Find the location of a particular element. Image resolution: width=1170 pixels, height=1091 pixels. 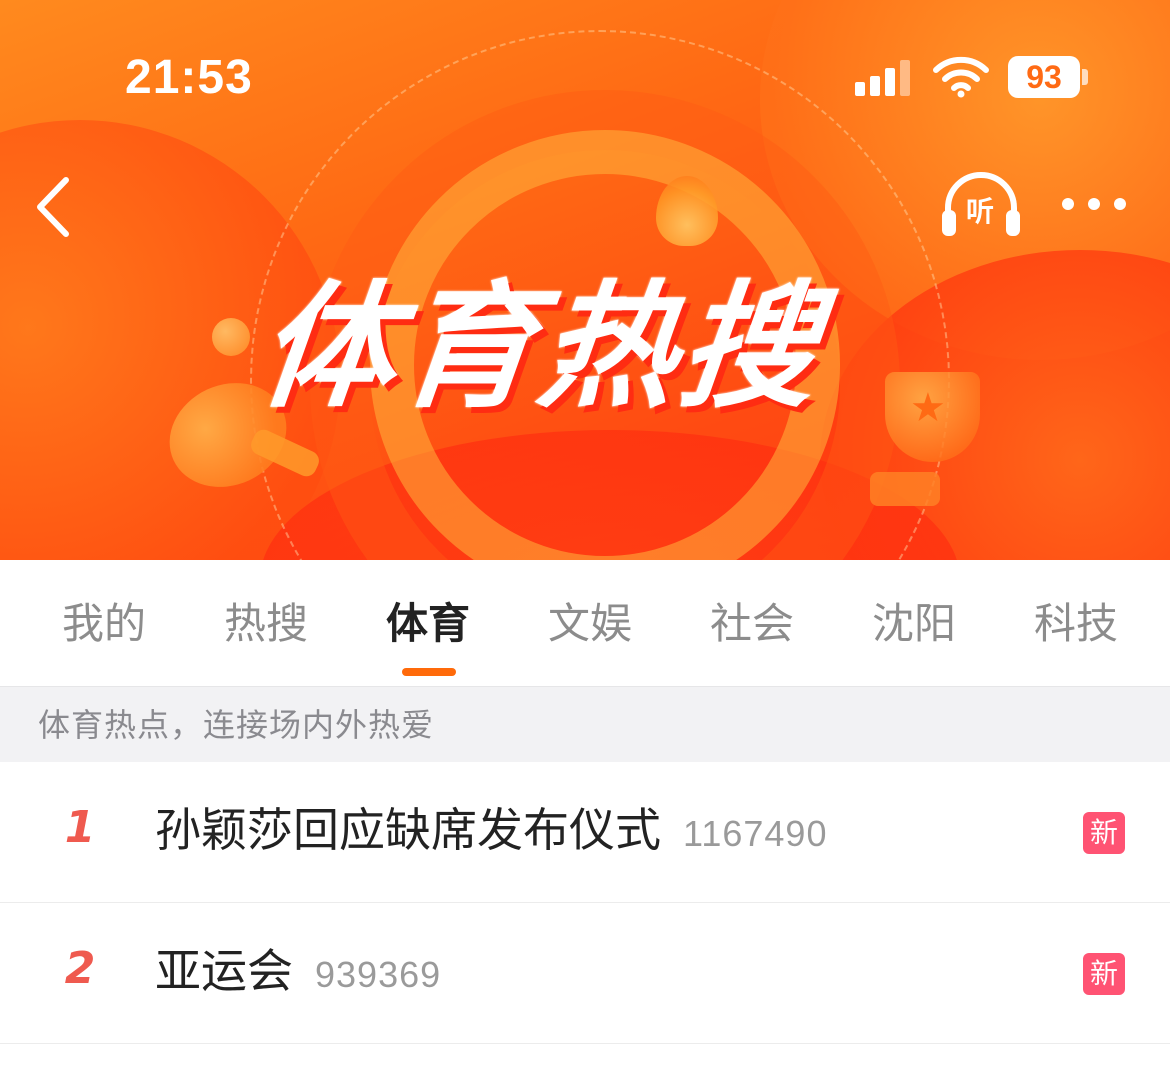

more-options-button is located at coordinates (1095, 205).